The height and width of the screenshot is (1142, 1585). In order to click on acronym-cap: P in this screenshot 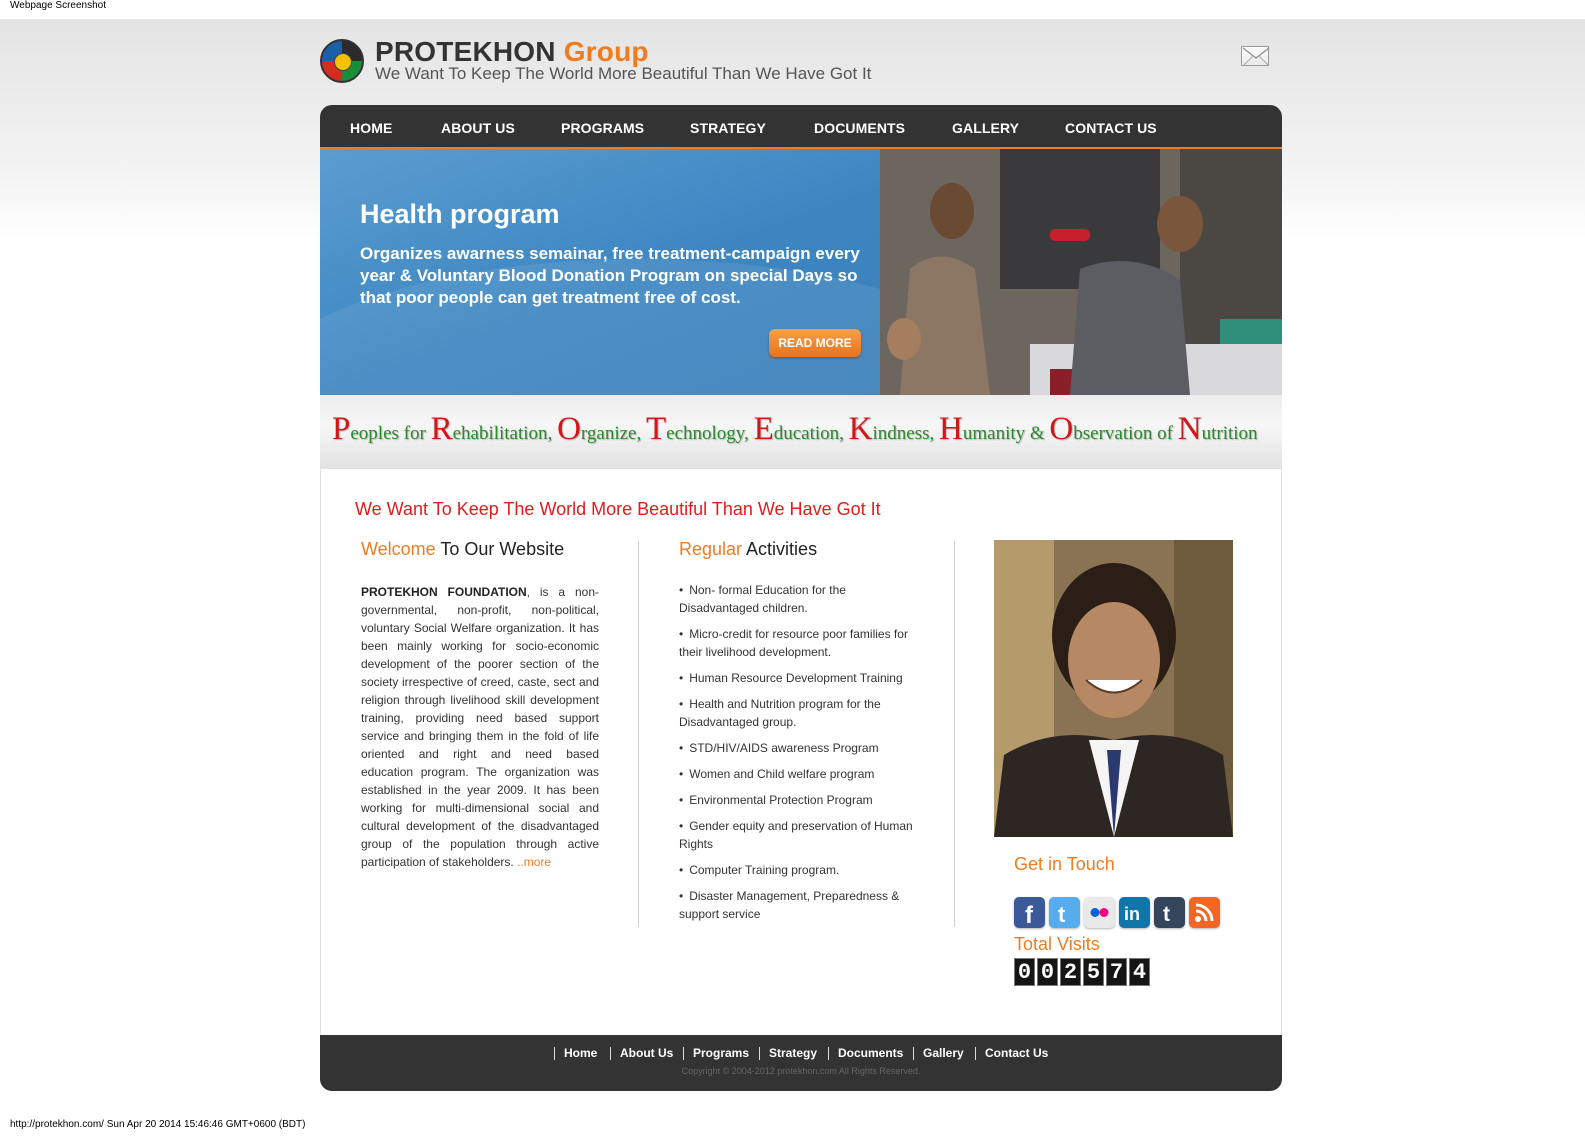, I will do `click(341, 429)`.